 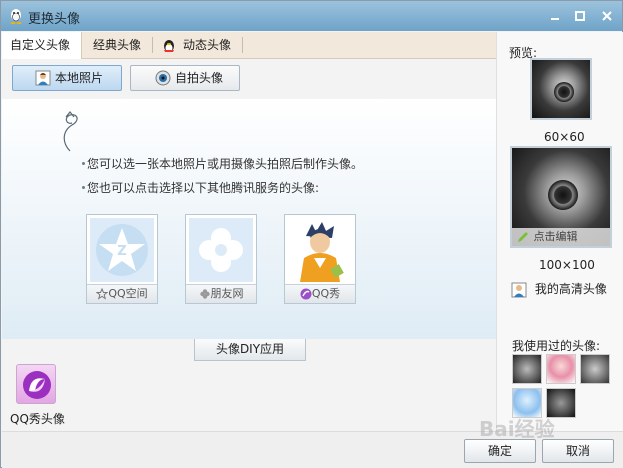 I want to click on history-title: 我使用过的头像:, so click(x=556, y=346).